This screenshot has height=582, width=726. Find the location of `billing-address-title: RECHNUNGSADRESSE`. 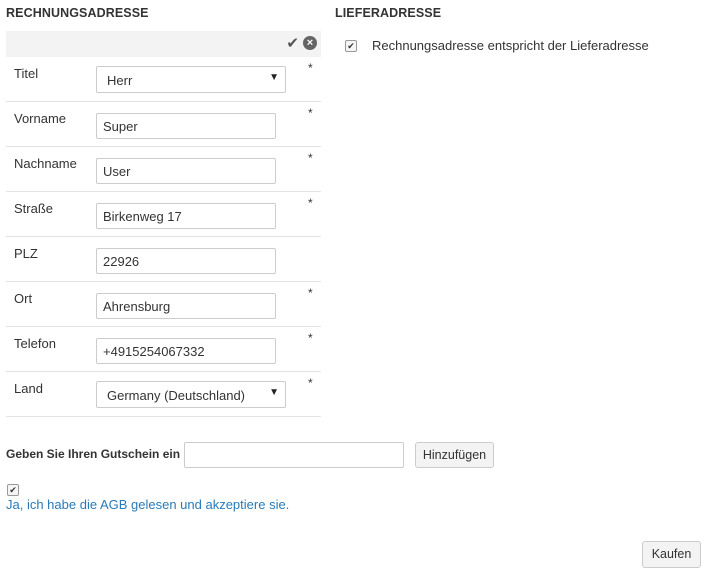

billing-address-title: RECHNUNGSADRESSE is located at coordinates (77, 13).